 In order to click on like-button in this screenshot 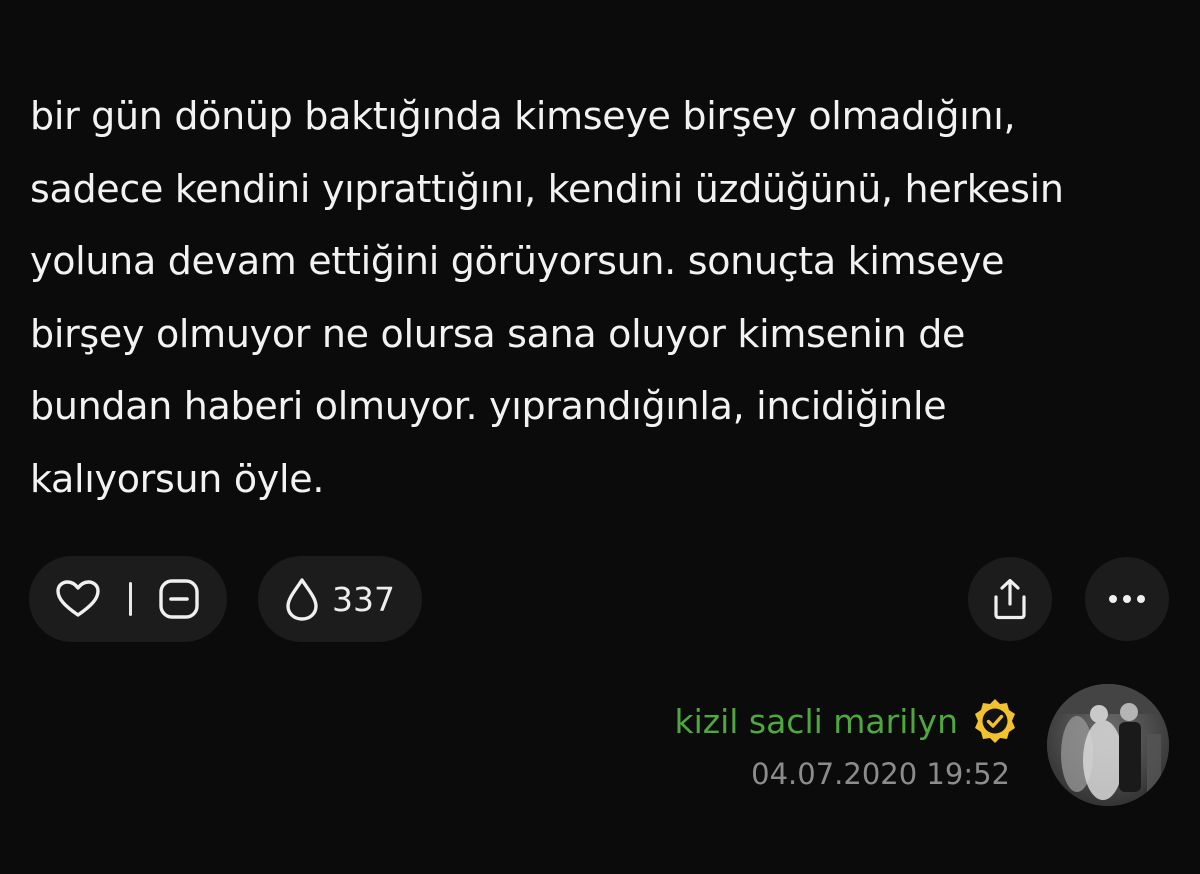, I will do `click(78, 599)`.